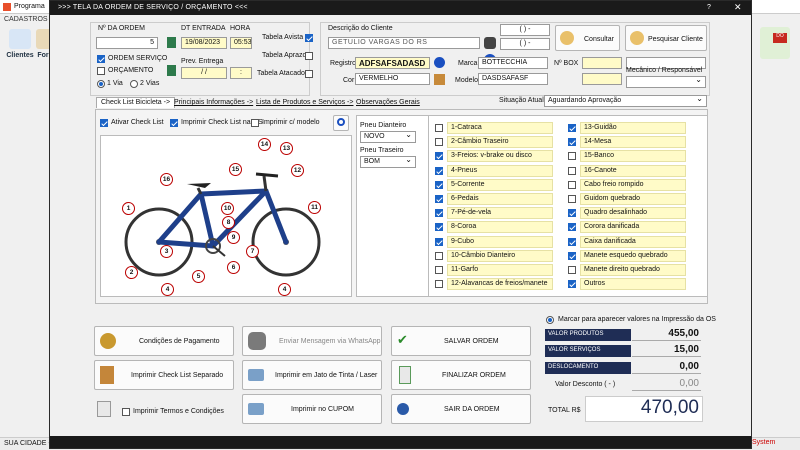 The width and height of the screenshot is (800, 450). Describe the element at coordinates (341, 123) in the screenshot. I see `zoom-button` at that location.